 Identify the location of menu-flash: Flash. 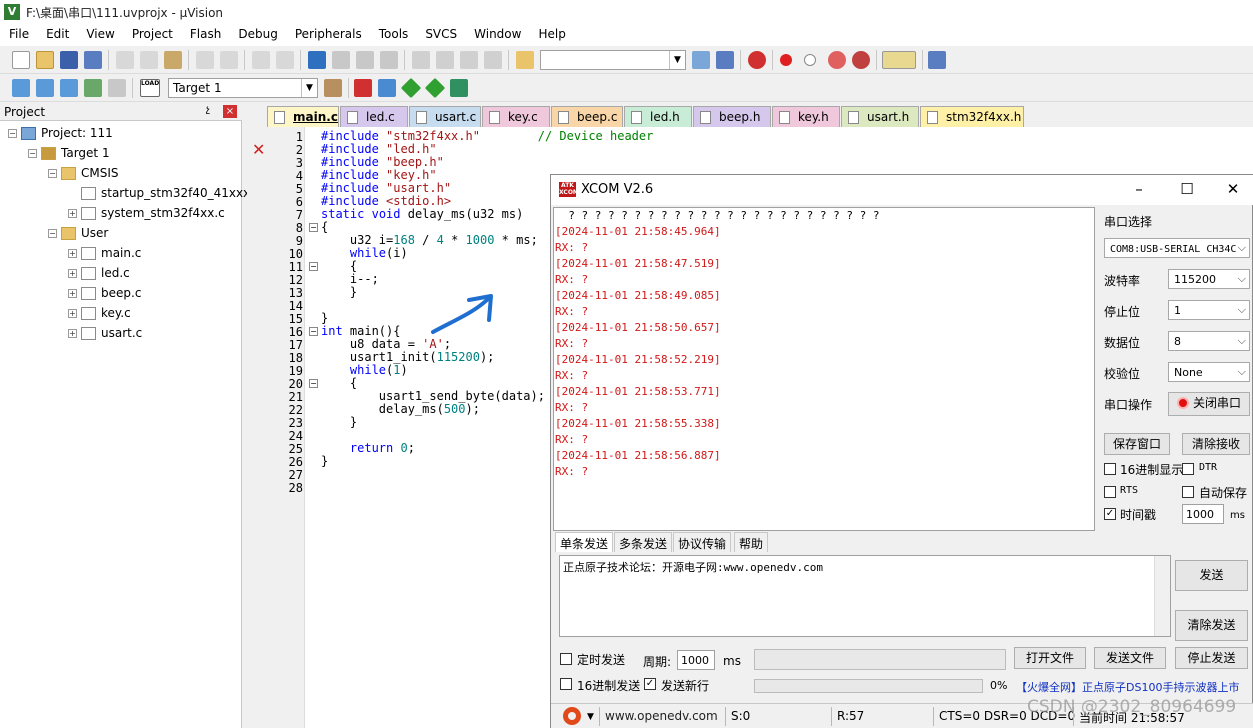
(205, 35).